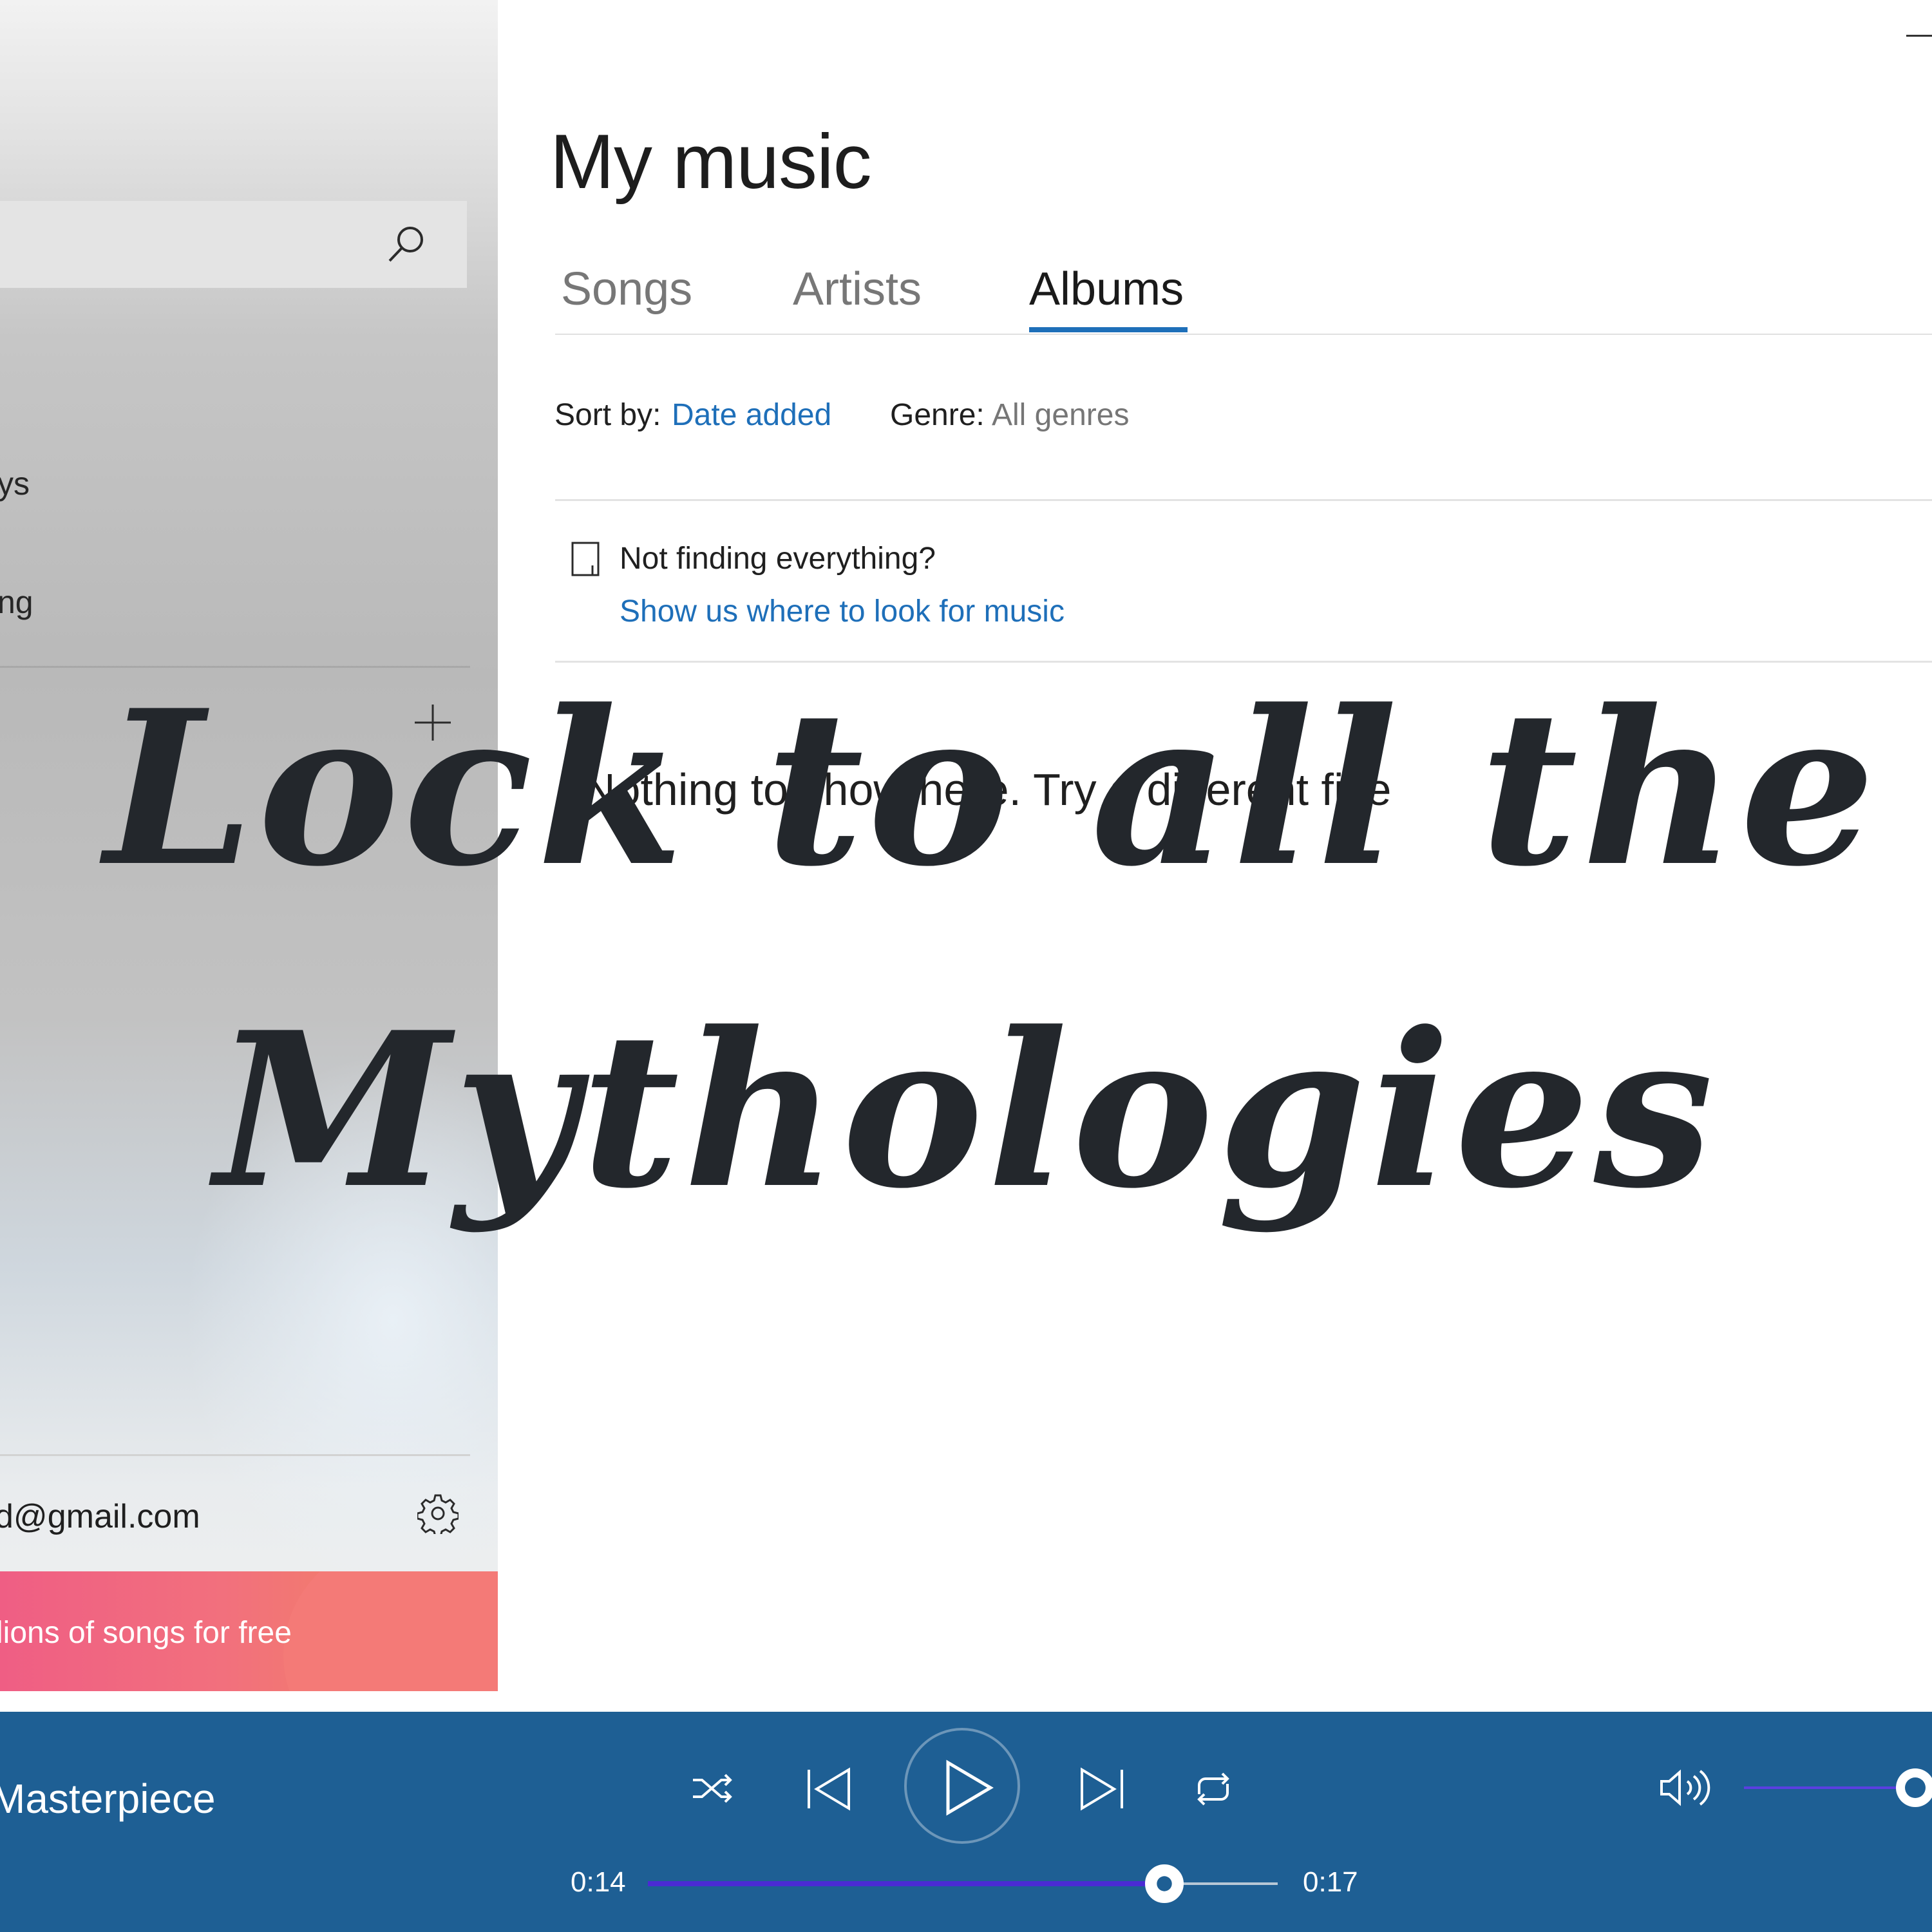  What do you see at coordinates (233, 245) in the screenshot?
I see `search-input` at bounding box center [233, 245].